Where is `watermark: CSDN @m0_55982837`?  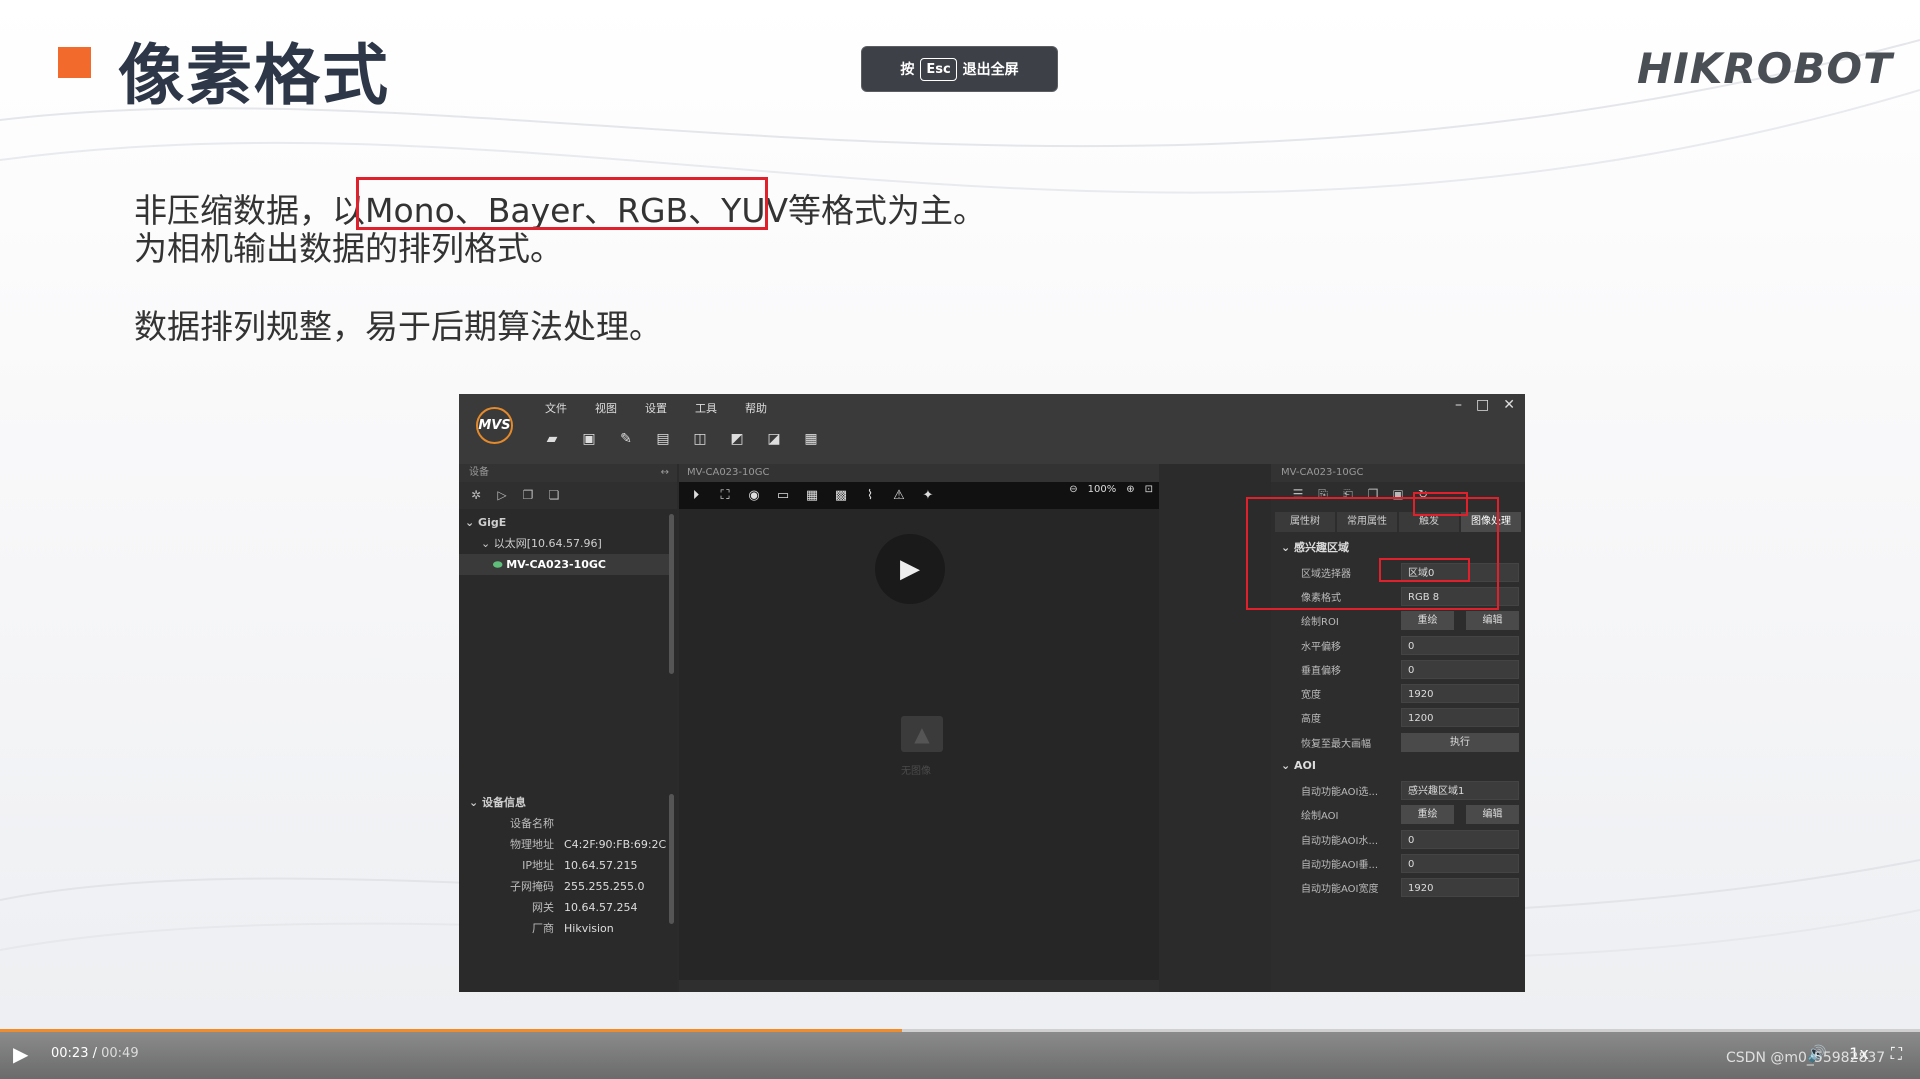
watermark: CSDN @m0_55982837 is located at coordinates (1806, 1058).